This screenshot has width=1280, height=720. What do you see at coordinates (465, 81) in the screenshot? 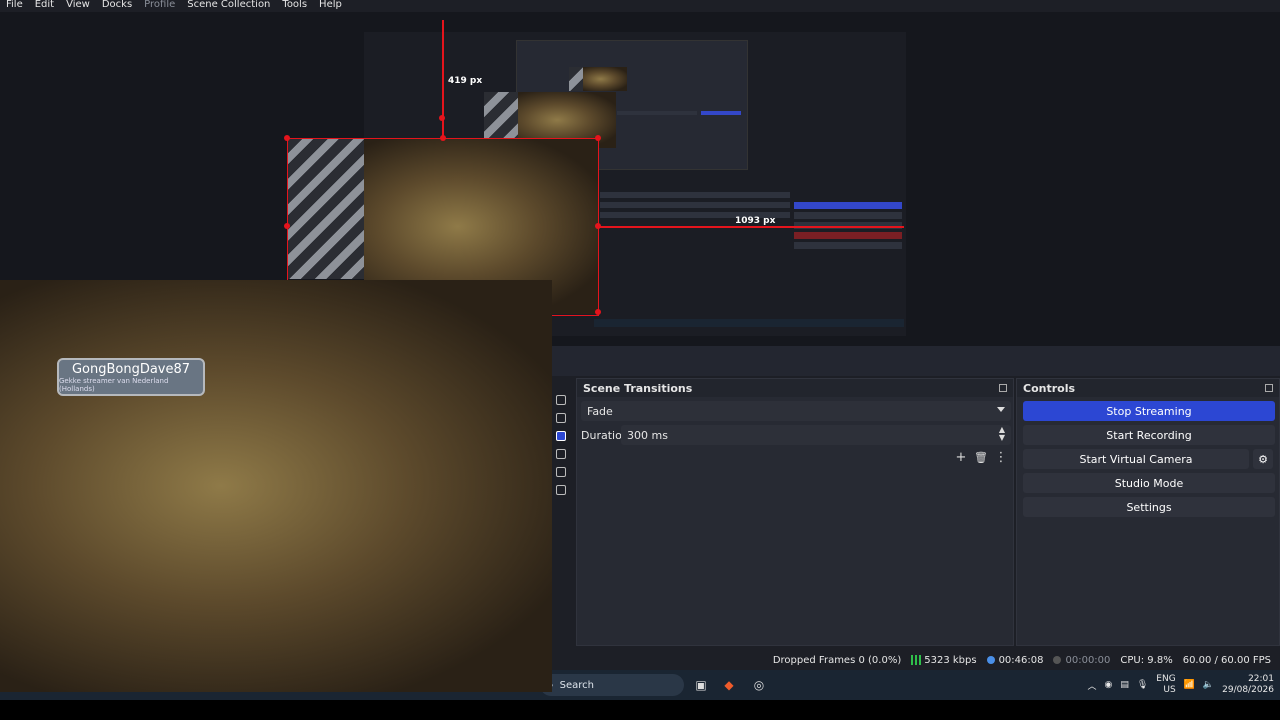
I see `measure-vertical-label: 419 px` at bounding box center [465, 81].